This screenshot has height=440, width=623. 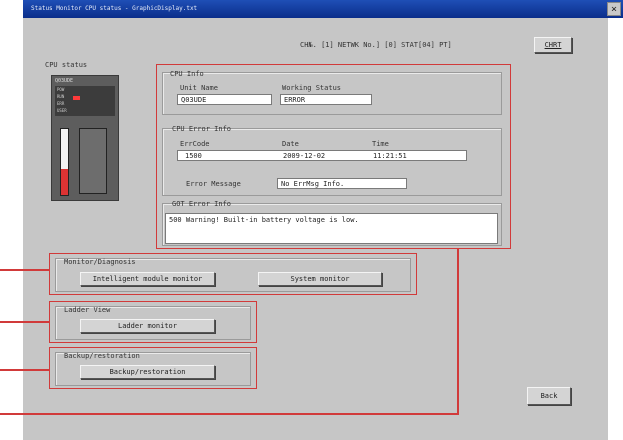 I want to click on led-label-run: RUN, so click(x=61, y=96).